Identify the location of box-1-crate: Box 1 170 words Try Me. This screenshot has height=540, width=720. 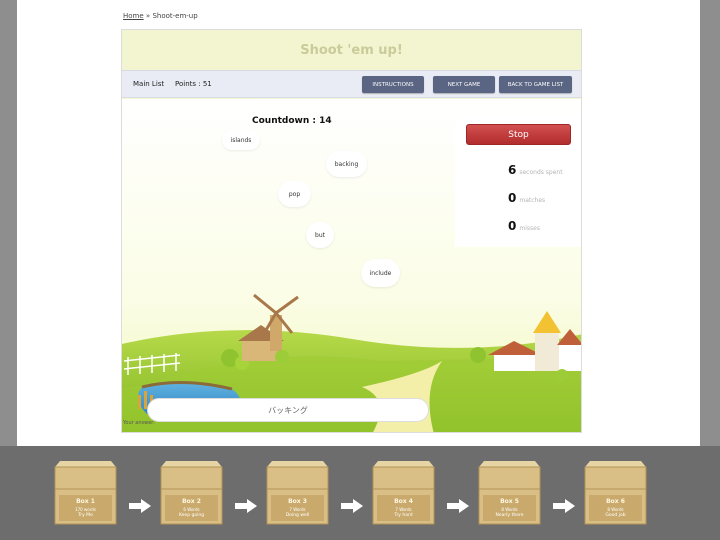
(85, 492).